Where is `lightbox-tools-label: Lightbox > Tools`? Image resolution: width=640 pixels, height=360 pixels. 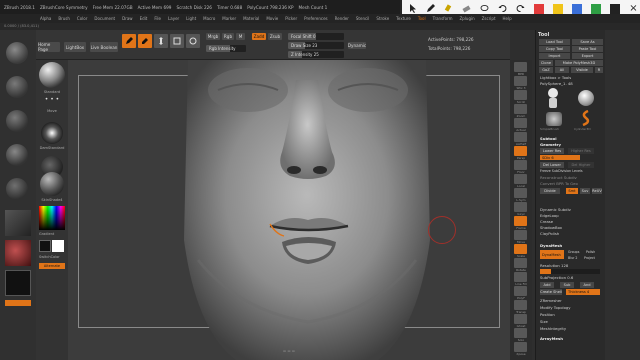 lightbox-tools-label: Lightbox > Tools is located at coordinates (555, 77).